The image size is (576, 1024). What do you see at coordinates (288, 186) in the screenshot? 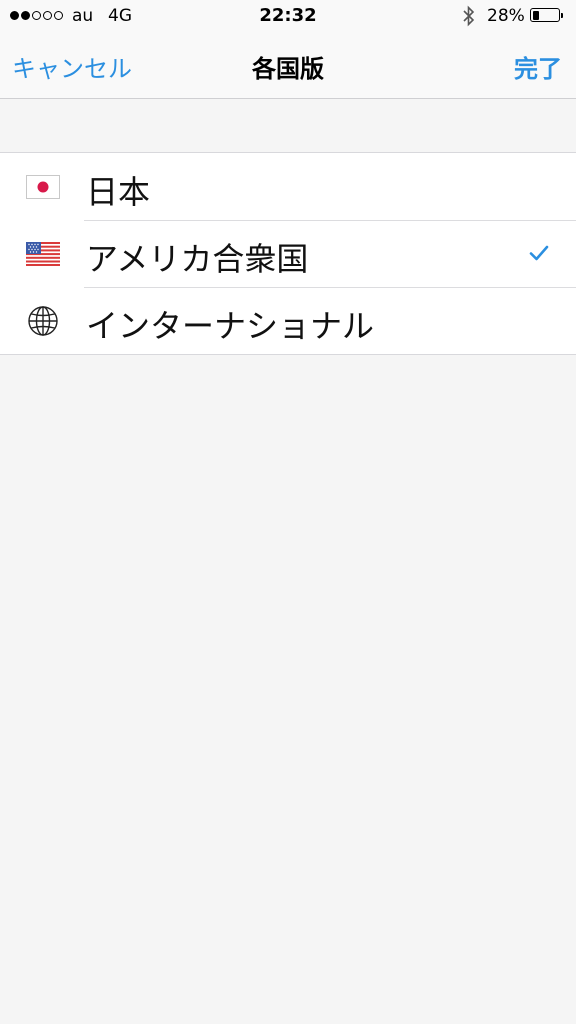
I see `edition-row-japan: 日本` at bounding box center [288, 186].